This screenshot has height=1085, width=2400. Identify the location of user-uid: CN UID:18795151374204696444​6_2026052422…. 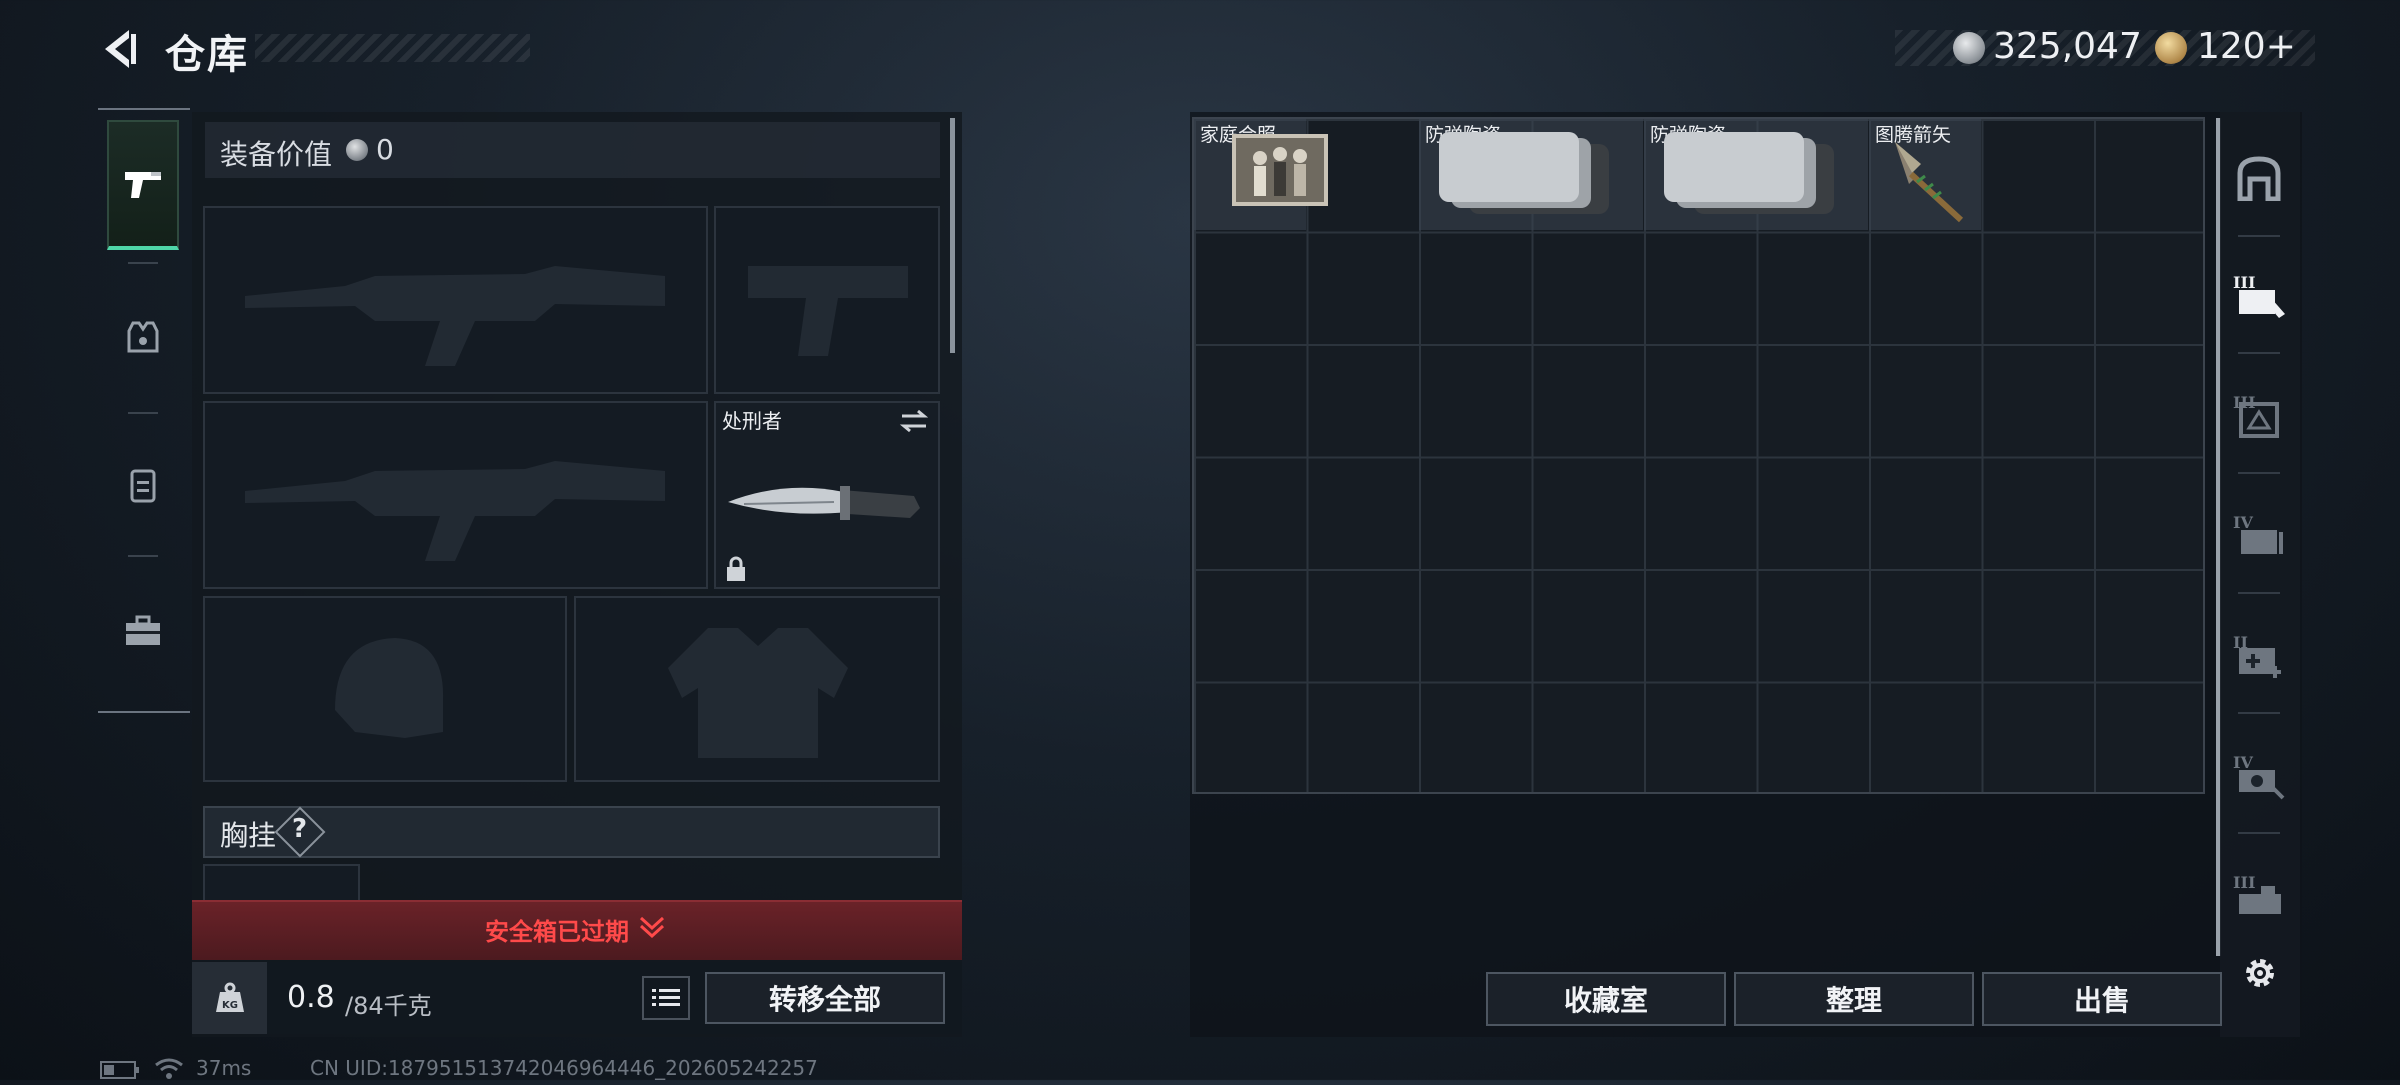
(564, 1068).